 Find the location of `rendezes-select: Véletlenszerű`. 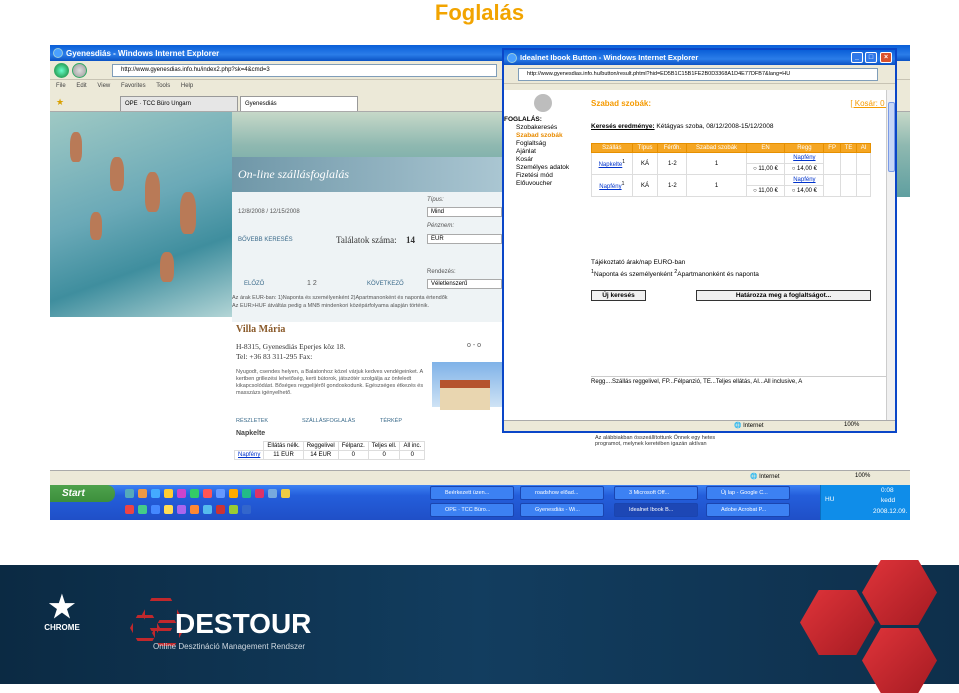

rendezes-select: Véletlenszerű is located at coordinates (464, 284).